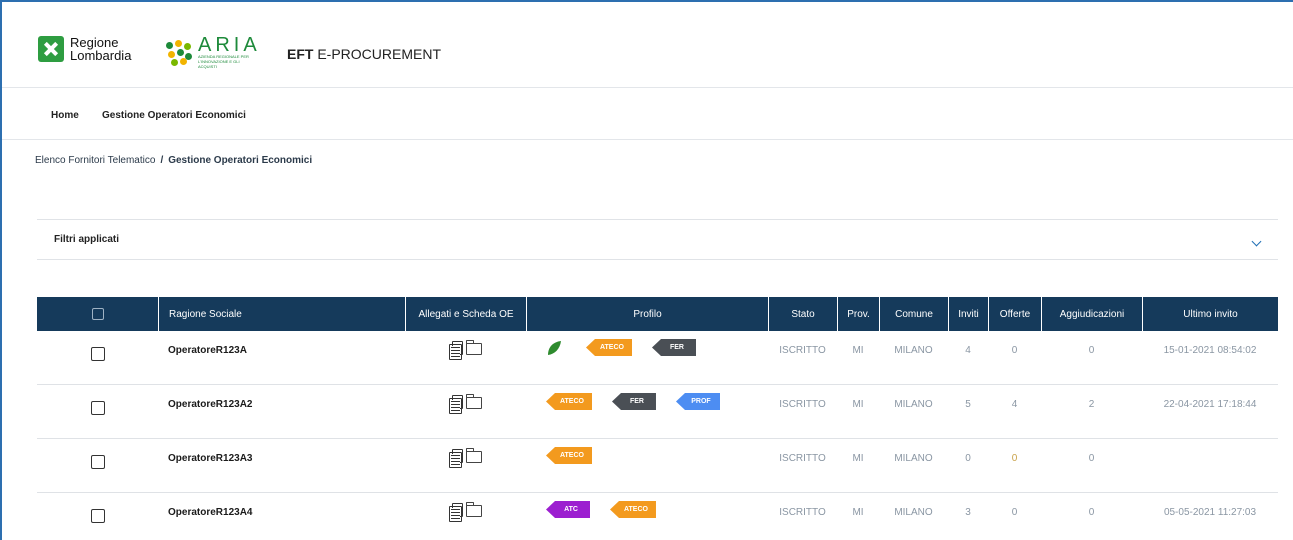 This screenshot has height=540, width=1293. What do you see at coordinates (1091, 404) in the screenshot?
I see `aggiudicazioni: 2` at bounding box center [1091, 404].